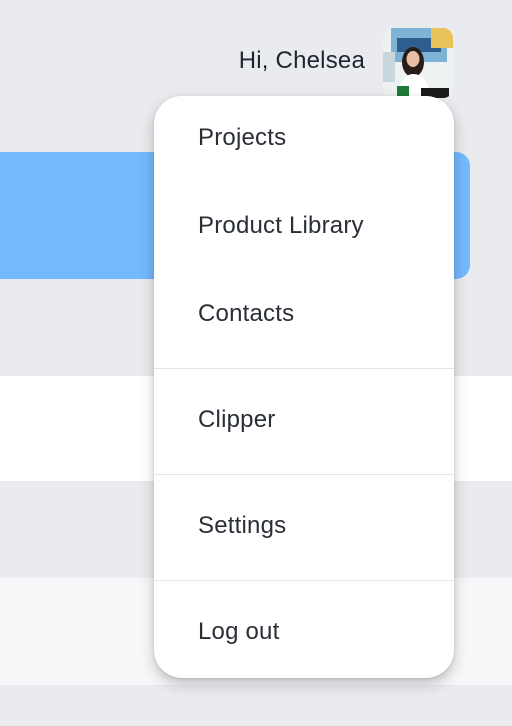 The image size is (512, 726). Describe the element at coordinates (242, 526) in the screenshot. I see `menu-item-settings: Settings` at that location.